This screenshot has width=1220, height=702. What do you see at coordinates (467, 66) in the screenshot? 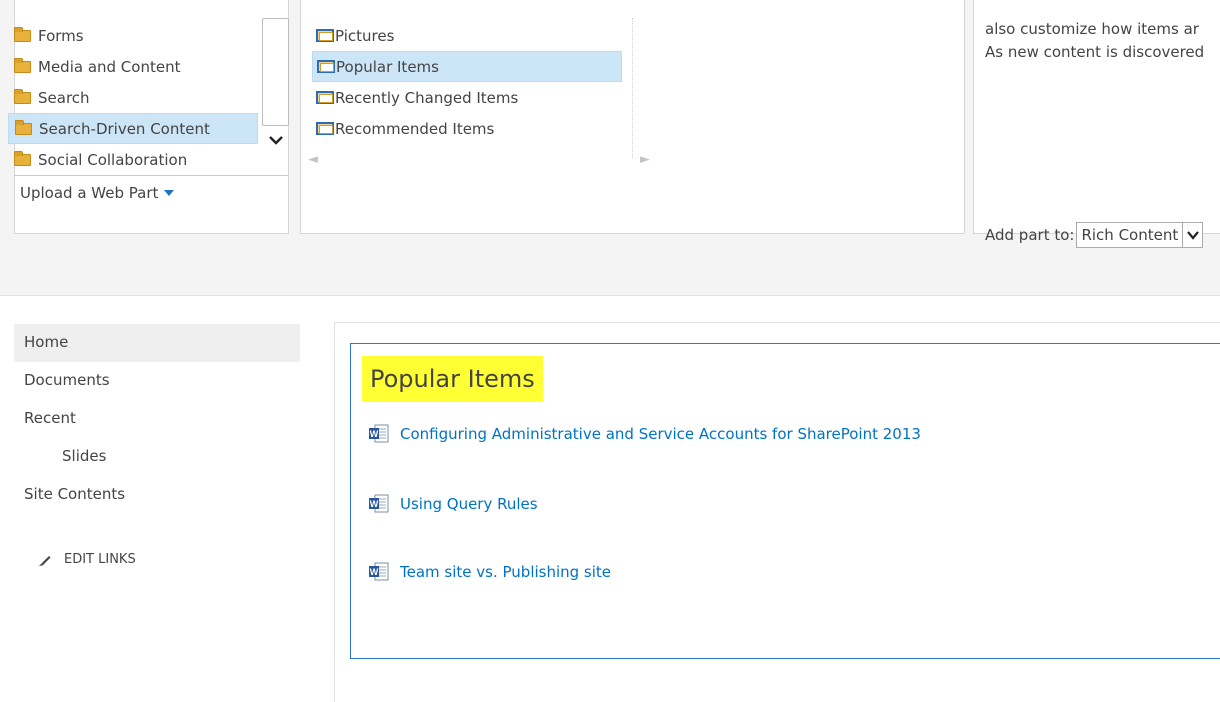
I see `part-item-popular-items: Popular Items` at bounding box center [467, 66].